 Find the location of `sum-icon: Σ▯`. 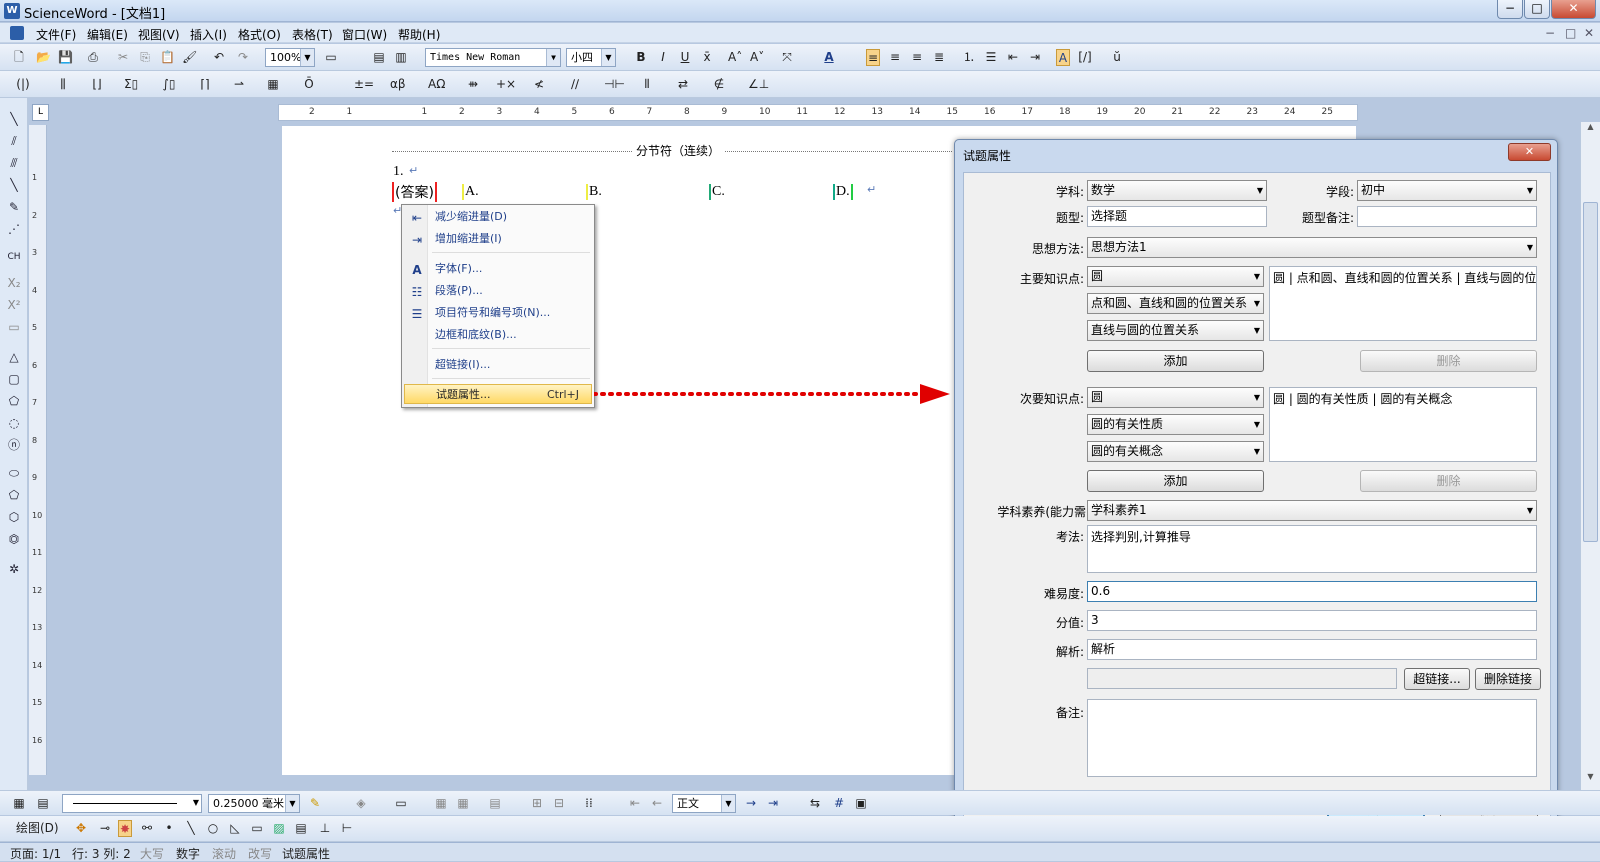

sum-icon: Σ▯ is located at coordinates (131, 84).